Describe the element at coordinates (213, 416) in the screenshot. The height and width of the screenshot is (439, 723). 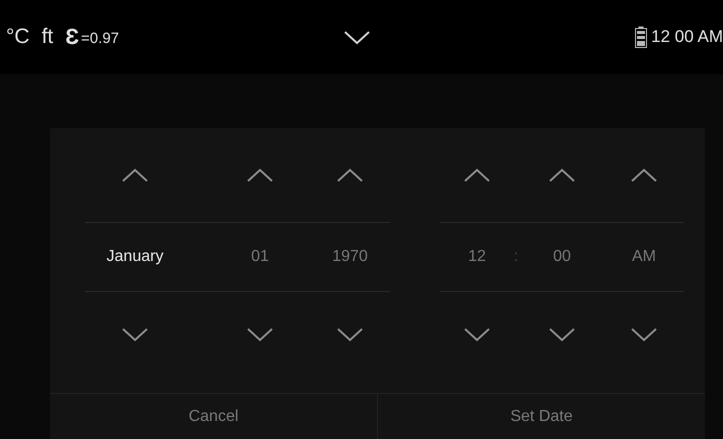
I see `dialog-button: Cancel` at that location.